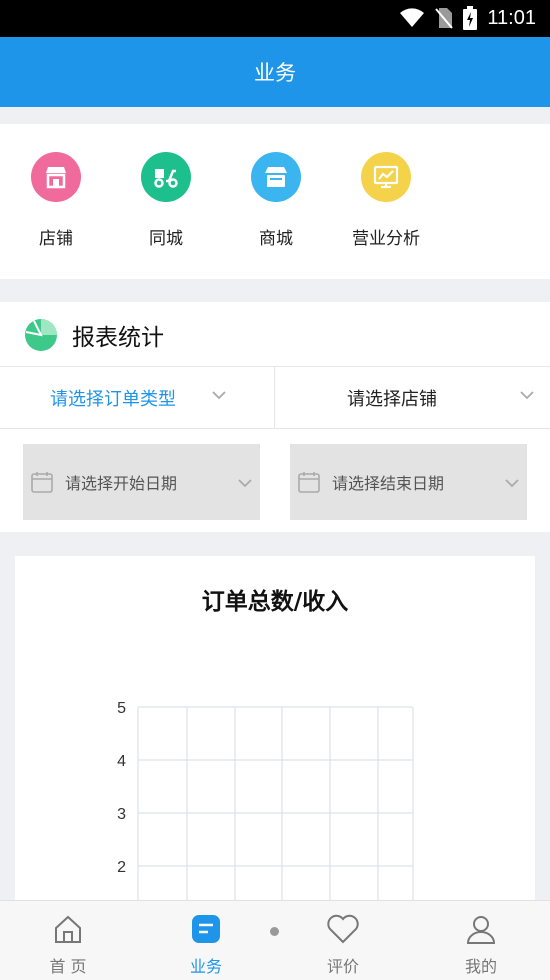  I want to click on tab-label: 我的, so click(480, 966).